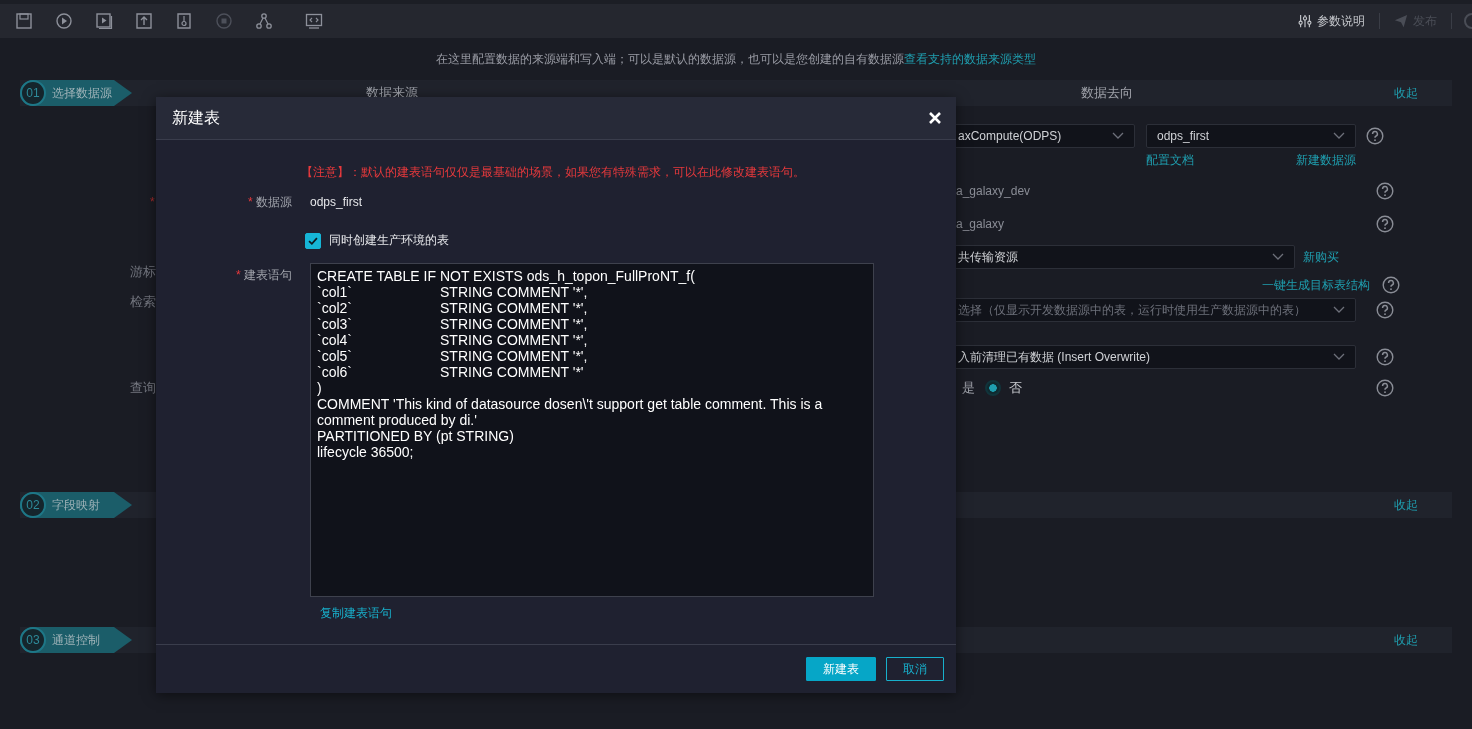 This screenshot has width=1472, height=729. What do you see at coordinates (314, 21) in the screenshot?
I see `code-icon` at bounding box center [314, 21].